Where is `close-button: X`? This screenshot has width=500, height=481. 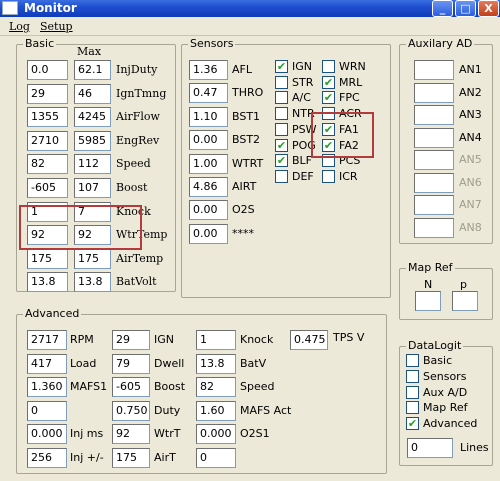
close-button: X is located at coordinates (488, 8).